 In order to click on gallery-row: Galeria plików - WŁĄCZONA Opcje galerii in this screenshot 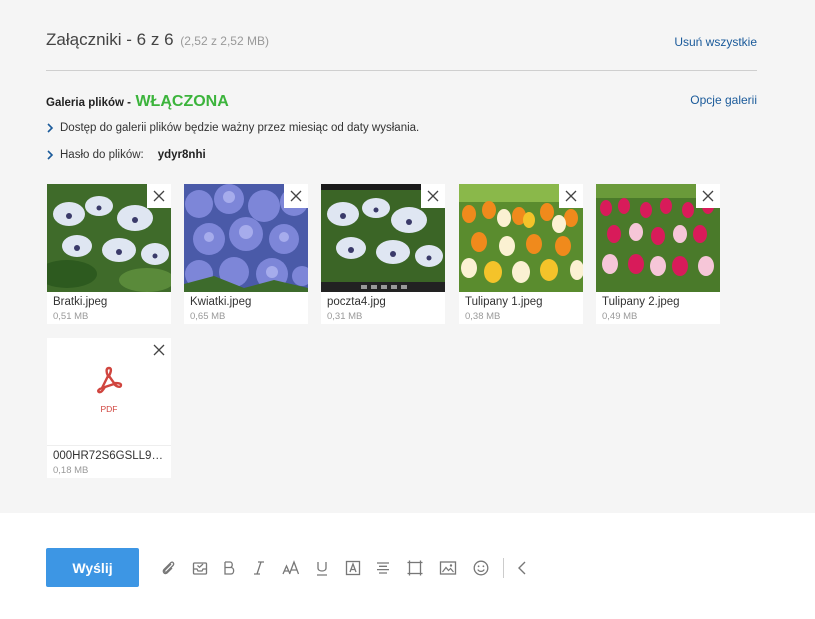, I will do `click(401, 101)`.